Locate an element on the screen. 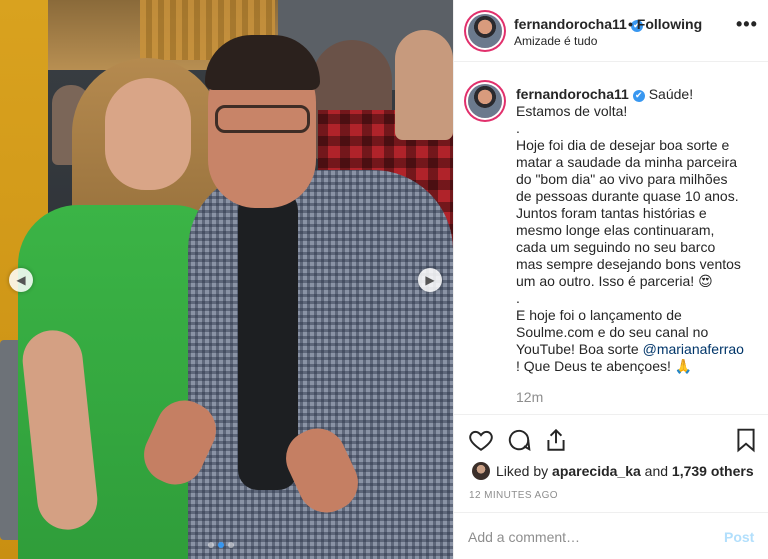  follow-status: • Following is located at coordinates (665, 24).